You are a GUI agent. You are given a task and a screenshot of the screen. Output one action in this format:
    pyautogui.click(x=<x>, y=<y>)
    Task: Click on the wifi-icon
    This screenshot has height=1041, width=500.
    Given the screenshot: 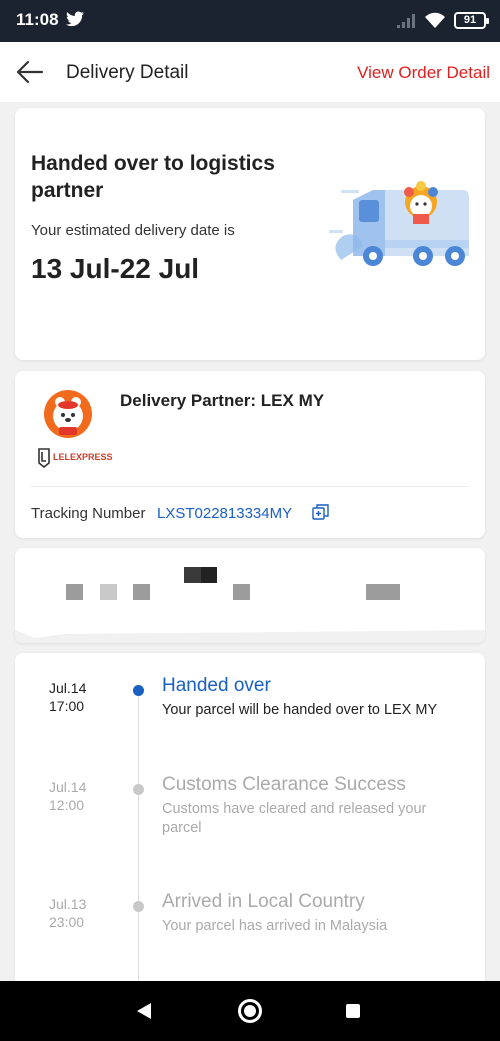 What is the action you would take?
    pyautogui.click(x=435, y=20)
    